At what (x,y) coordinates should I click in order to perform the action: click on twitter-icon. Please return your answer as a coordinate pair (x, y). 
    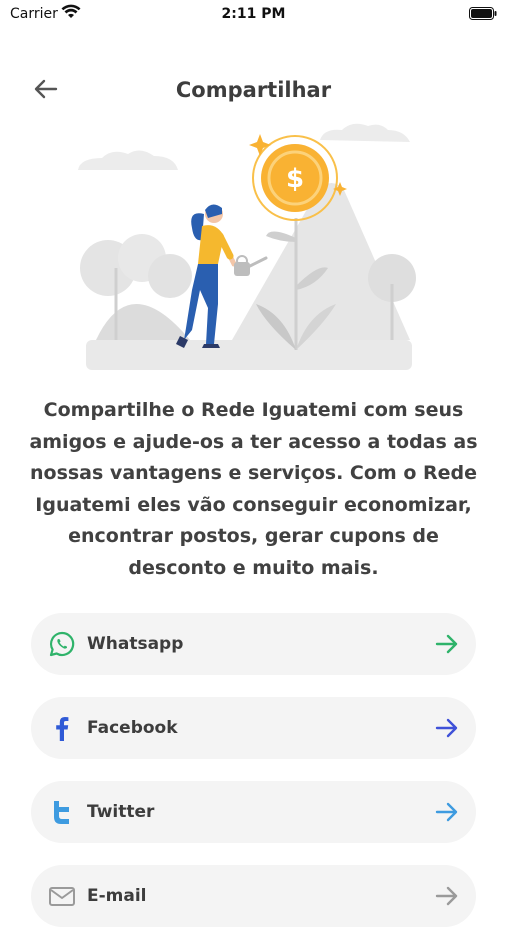
    Looking at the image, I should click on (61, 812).